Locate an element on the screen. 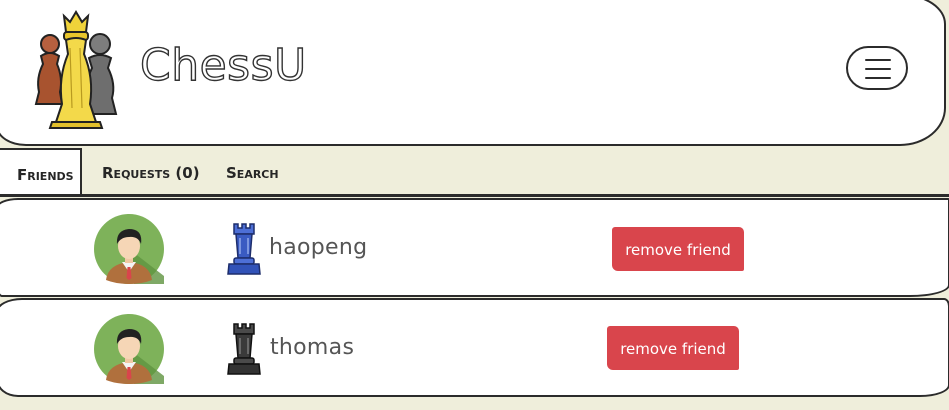  tab-search: Search is located at coordinates (252, 172).